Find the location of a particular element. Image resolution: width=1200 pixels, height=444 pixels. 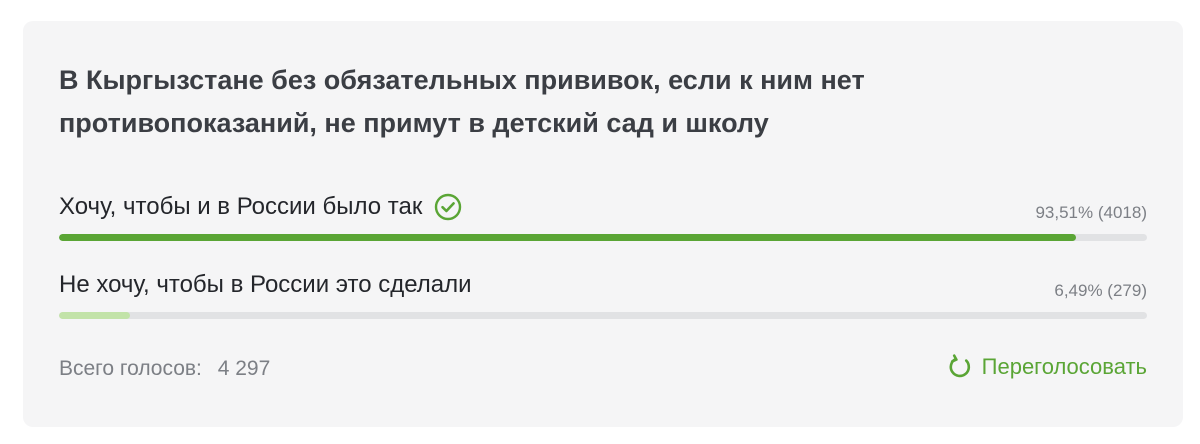

revote-label: Переголосовать is located at coordinates (1064, 366).